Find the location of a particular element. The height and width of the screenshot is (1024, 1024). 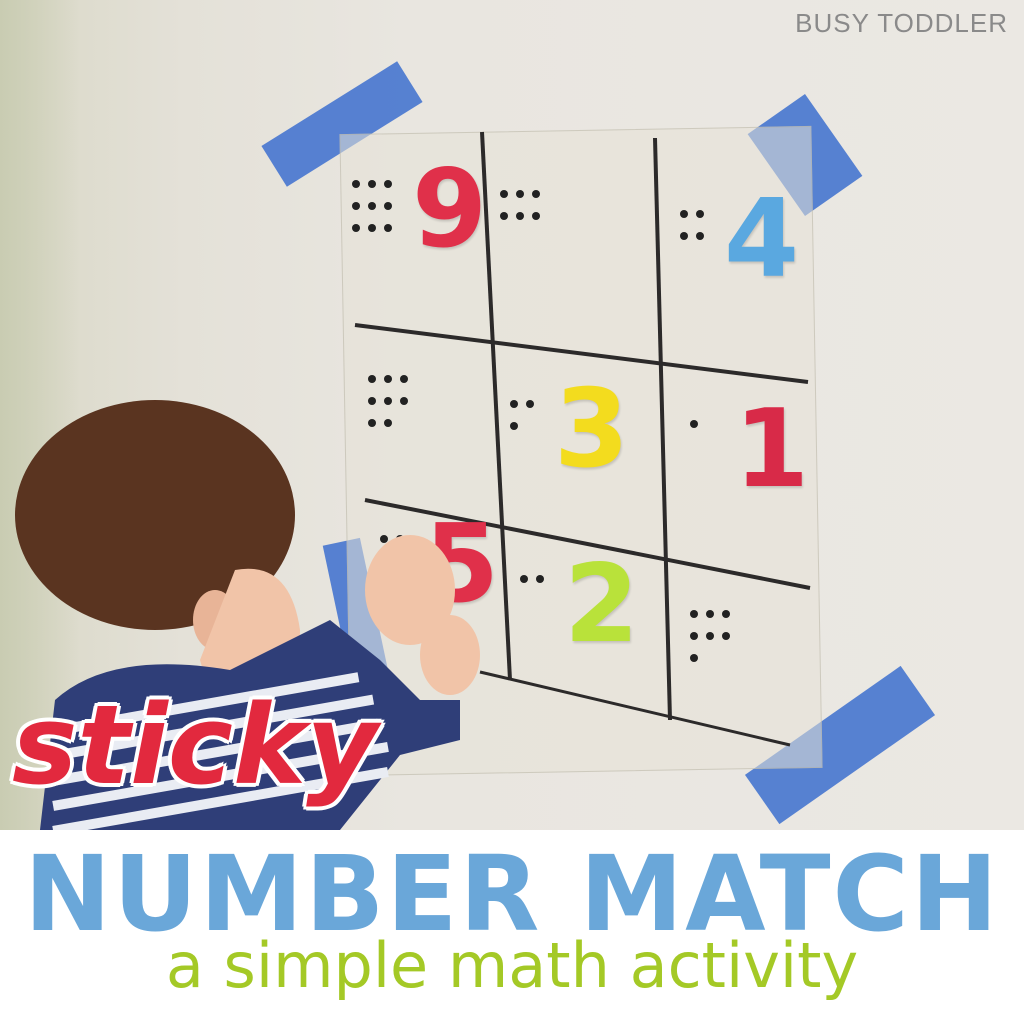

grid-line-bottom is located at coordinates (635, 708).